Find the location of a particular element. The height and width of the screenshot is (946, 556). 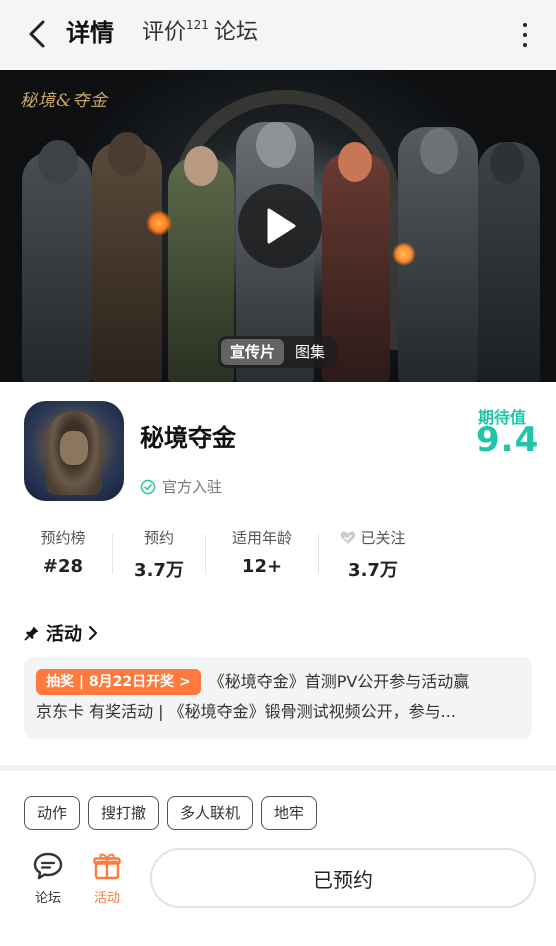

tab-reviews: 评价 121 is located at coordinates (175, 33).